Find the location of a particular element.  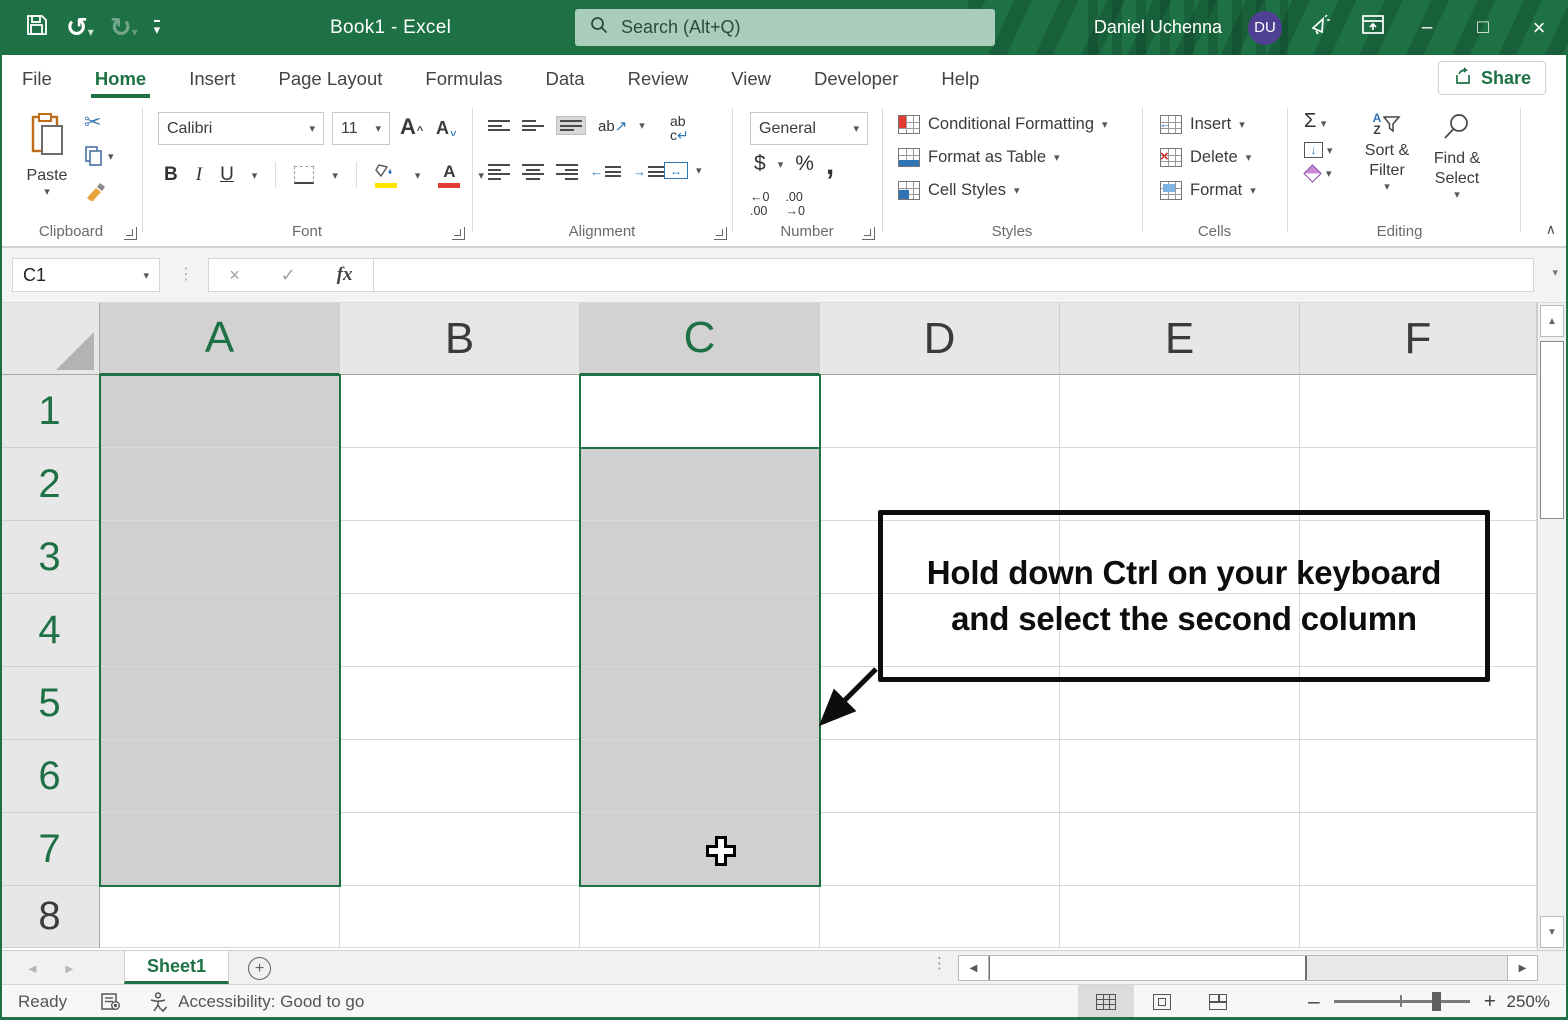

decrease-decimal-button: .00 →0 is located at coordinates (794, 204).